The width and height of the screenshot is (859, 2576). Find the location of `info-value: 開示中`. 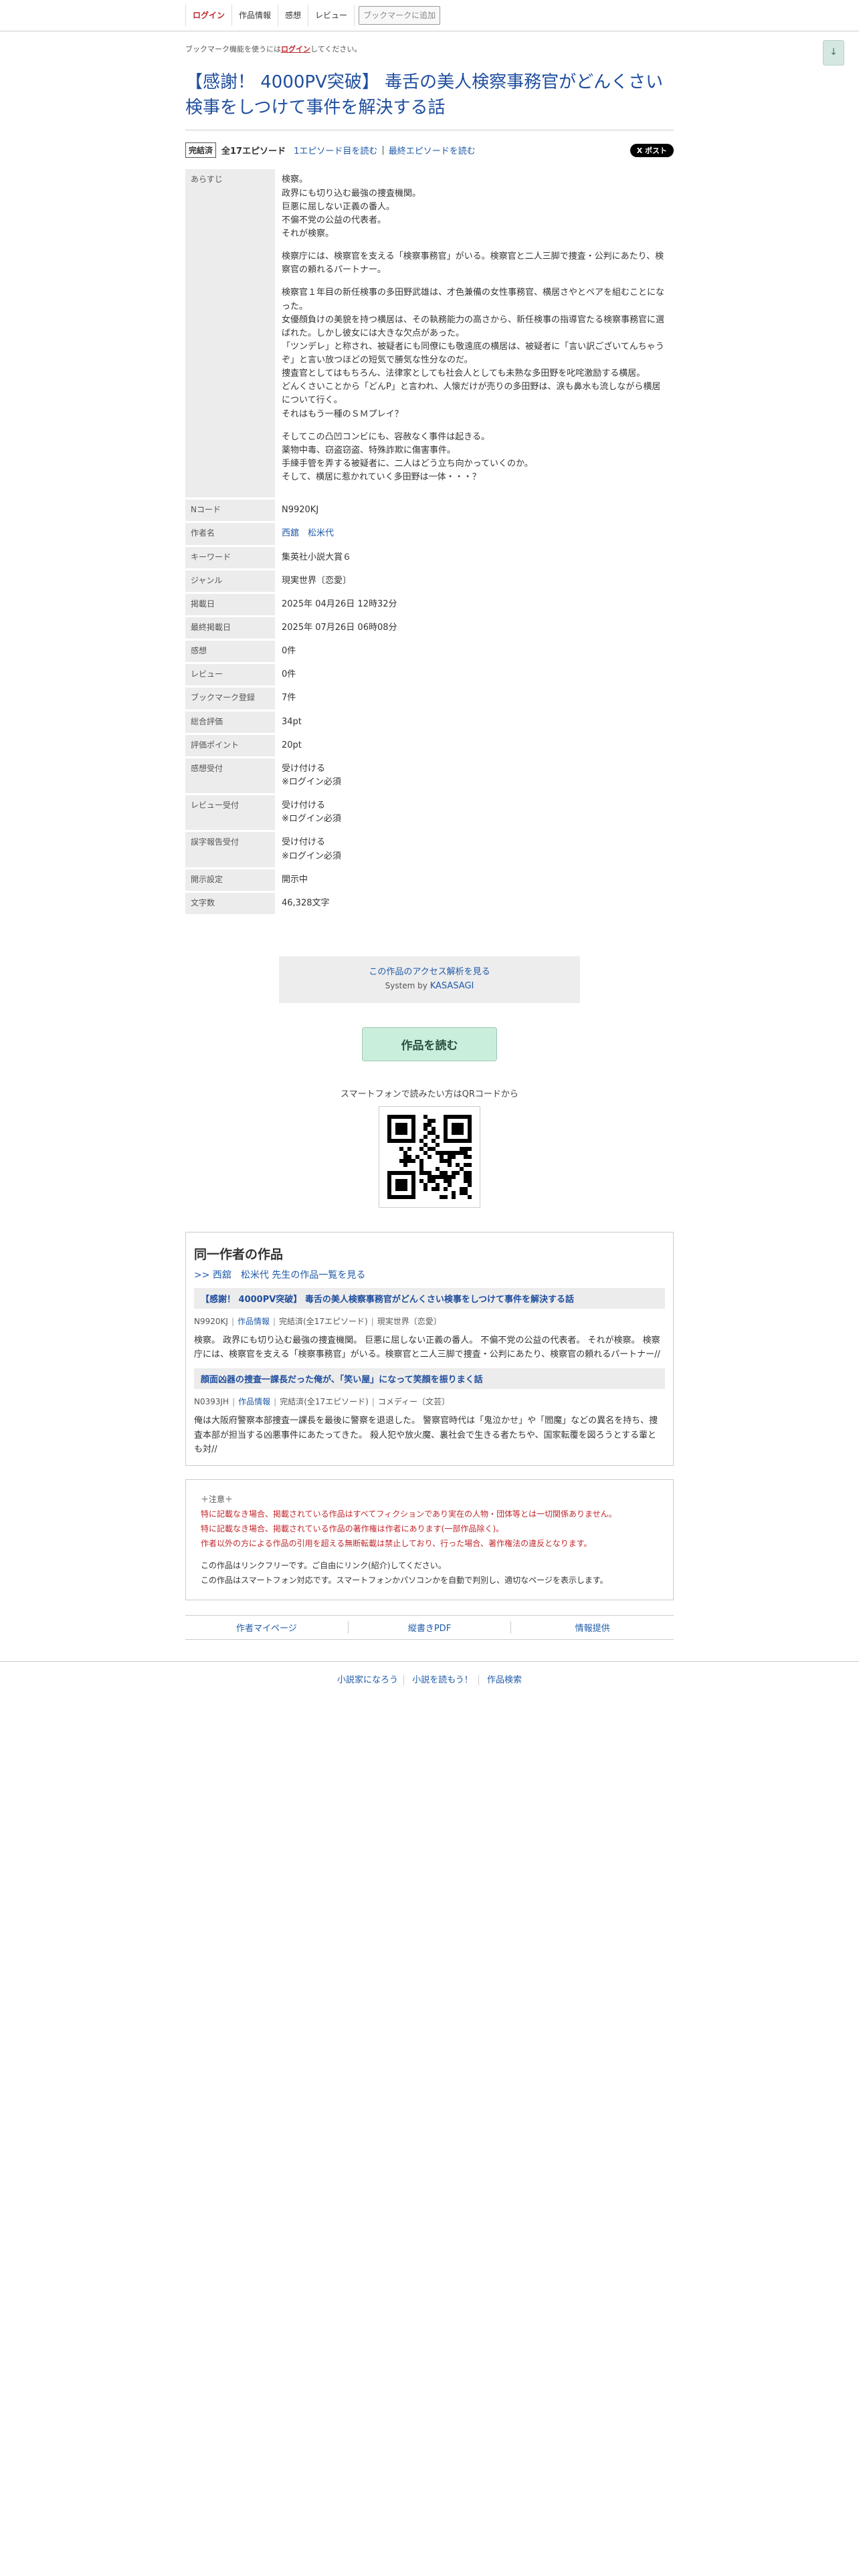

info-value: 開示中 is located at coordinates (295, 880).